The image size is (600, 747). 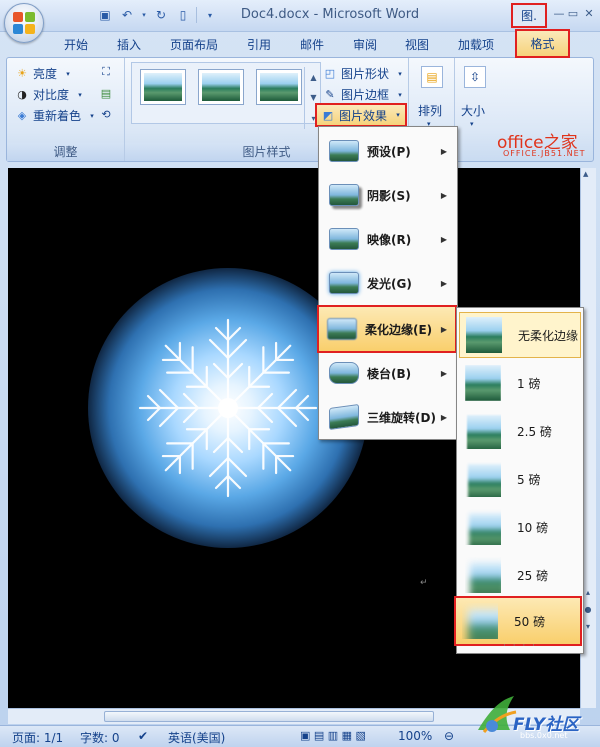 I want to click on soft-edges-option-label: 10 磅, so click(x=533, y=527).